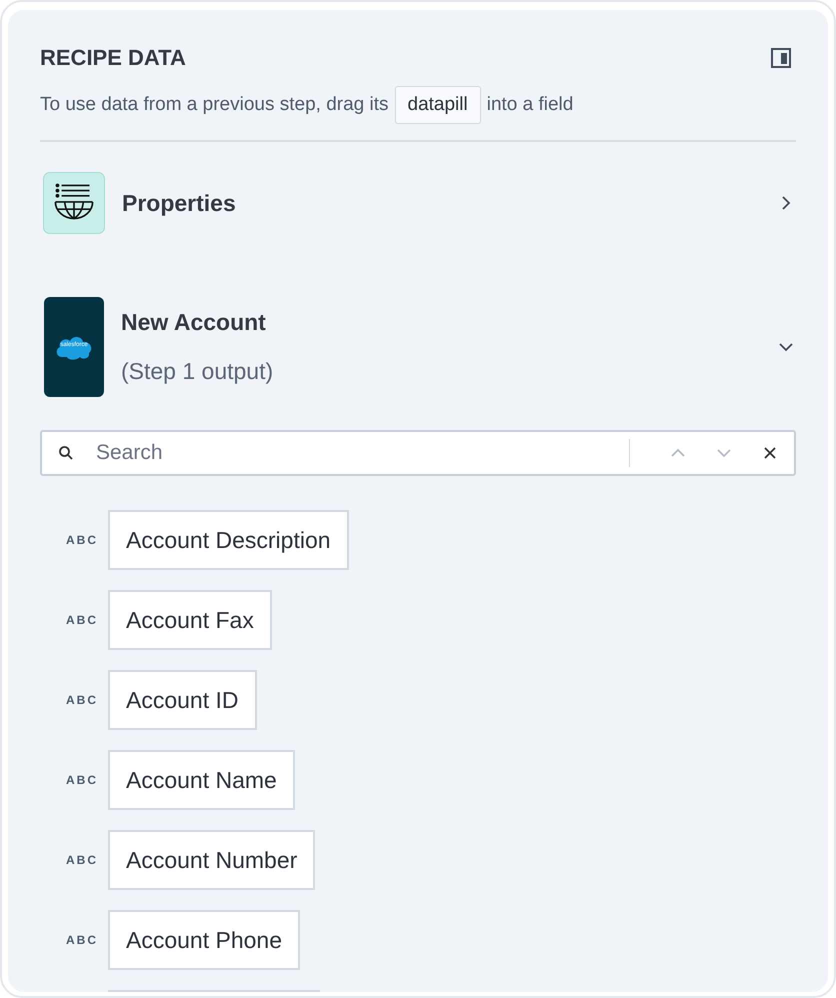 This screenshot has height=998, width=836. I want to click on hint-text: into a field, so click(530, 105).